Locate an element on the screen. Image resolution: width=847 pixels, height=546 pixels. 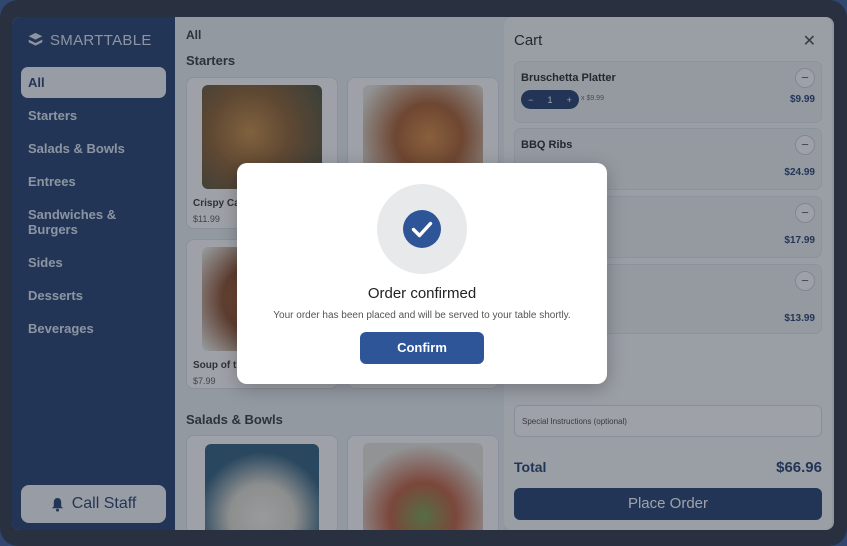
check-icon is located at coordinates (422, 229).